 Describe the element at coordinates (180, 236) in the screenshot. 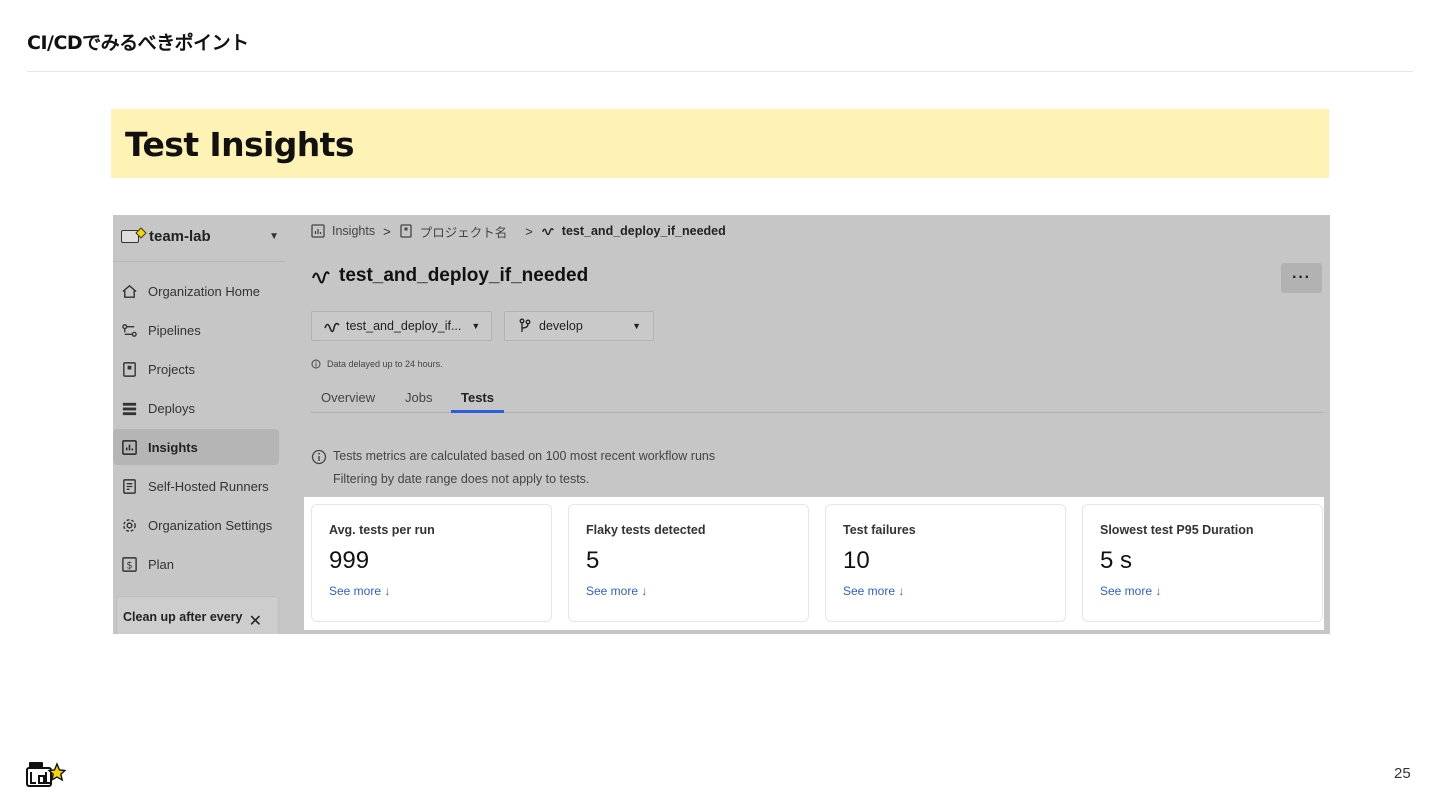

I see `org-name: team-lab` at that location.